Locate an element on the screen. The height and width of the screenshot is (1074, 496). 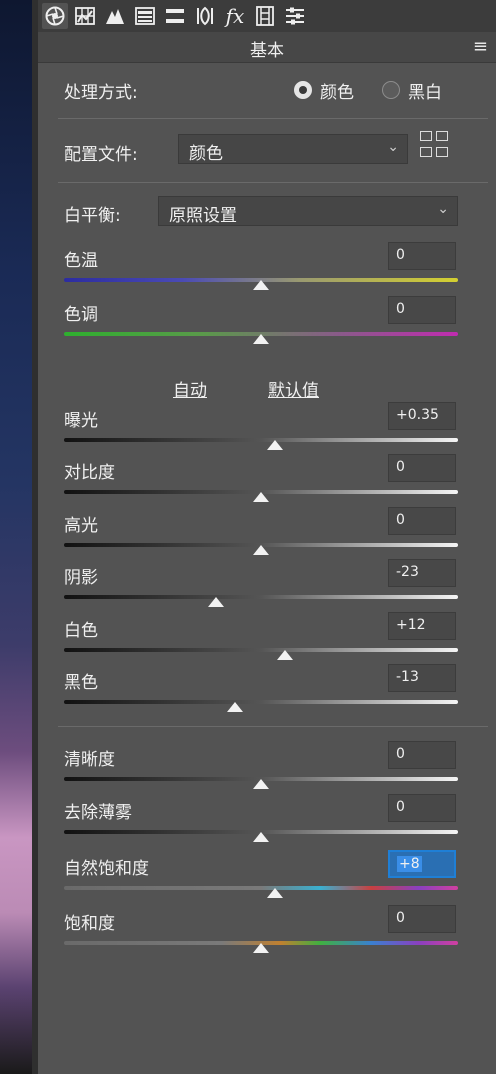
slider-value: -13 is located at coordinates (407, 677).